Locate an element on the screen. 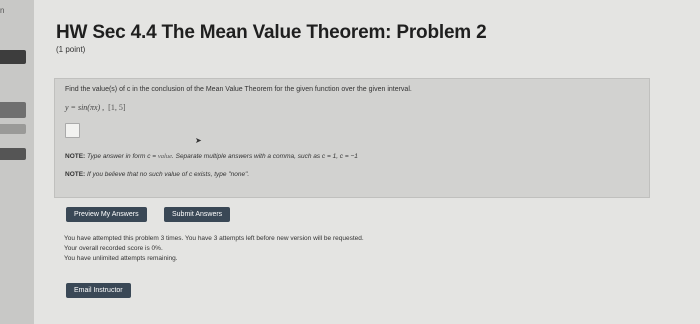  problem-equation: y = sin(πx), [1, 5] is located at coordinates (95, 107).